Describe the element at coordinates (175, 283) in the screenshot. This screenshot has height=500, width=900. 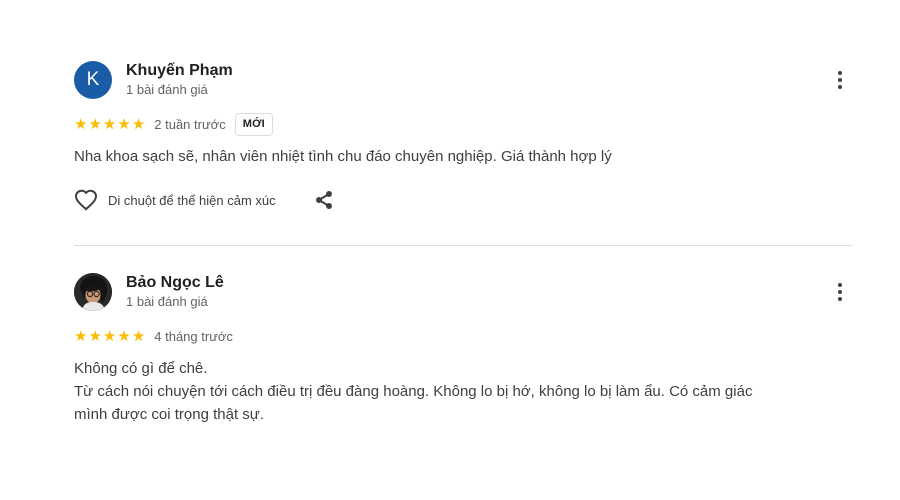
I see `reviewer-name: Bảo Ngọc Lê` at that location.